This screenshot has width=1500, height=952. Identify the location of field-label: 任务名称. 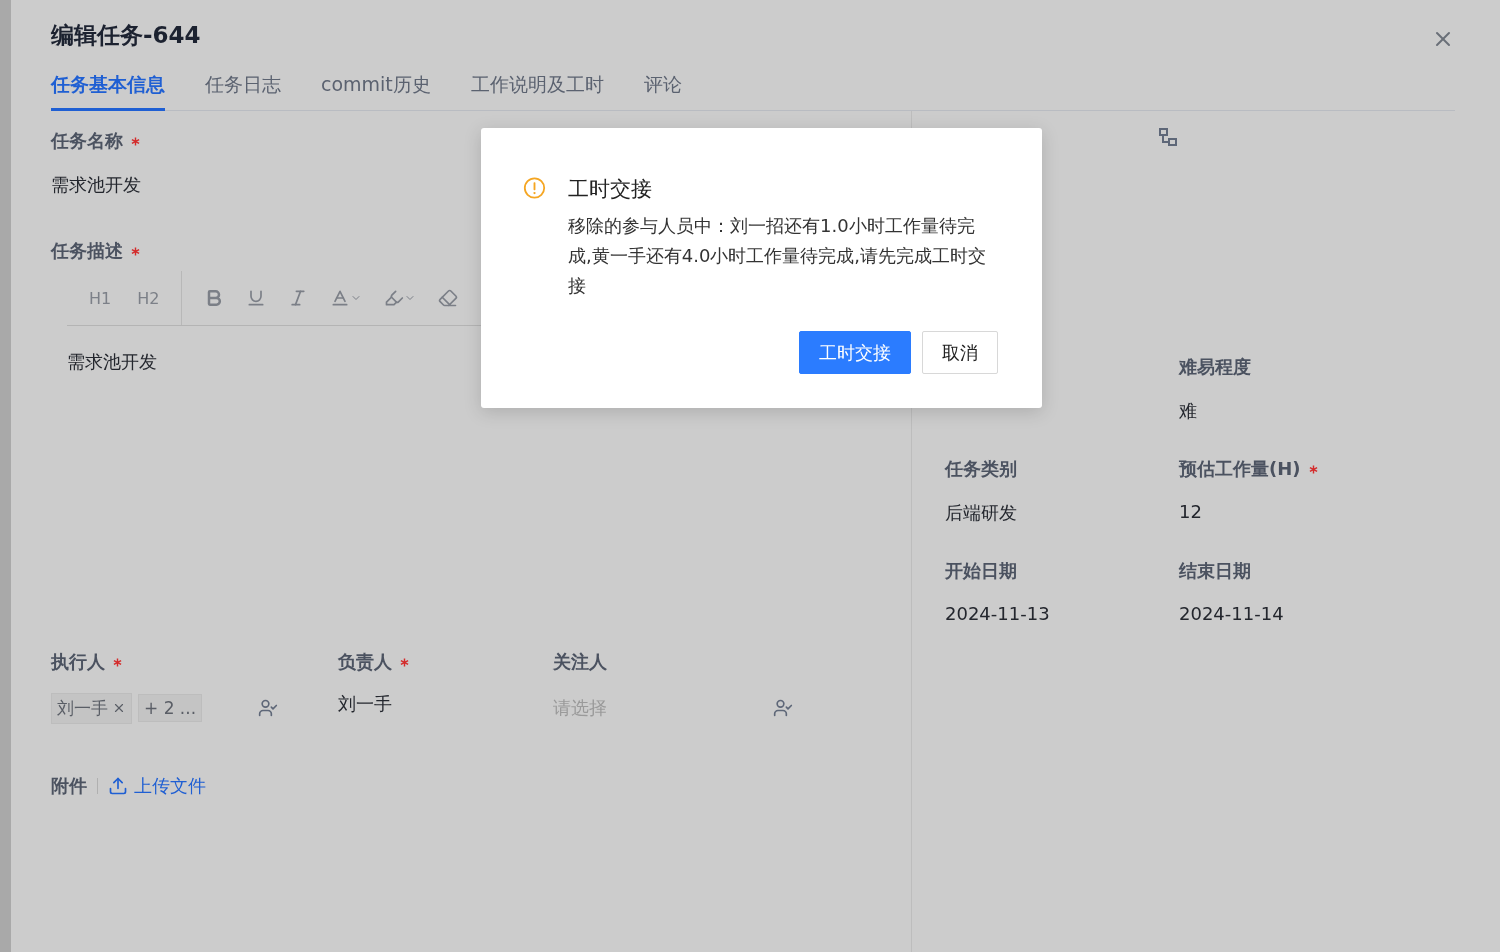
(481, 141).